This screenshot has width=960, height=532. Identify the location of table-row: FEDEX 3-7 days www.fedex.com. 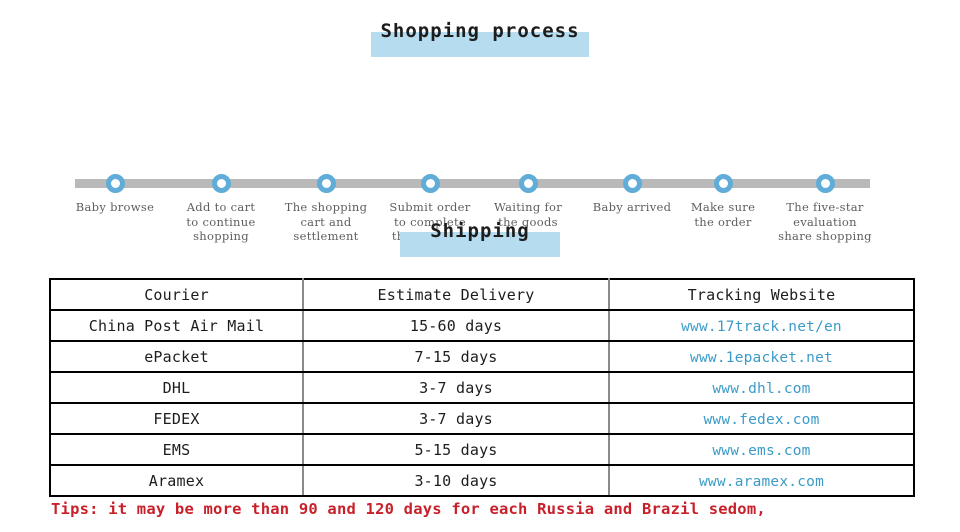
(482, 418).